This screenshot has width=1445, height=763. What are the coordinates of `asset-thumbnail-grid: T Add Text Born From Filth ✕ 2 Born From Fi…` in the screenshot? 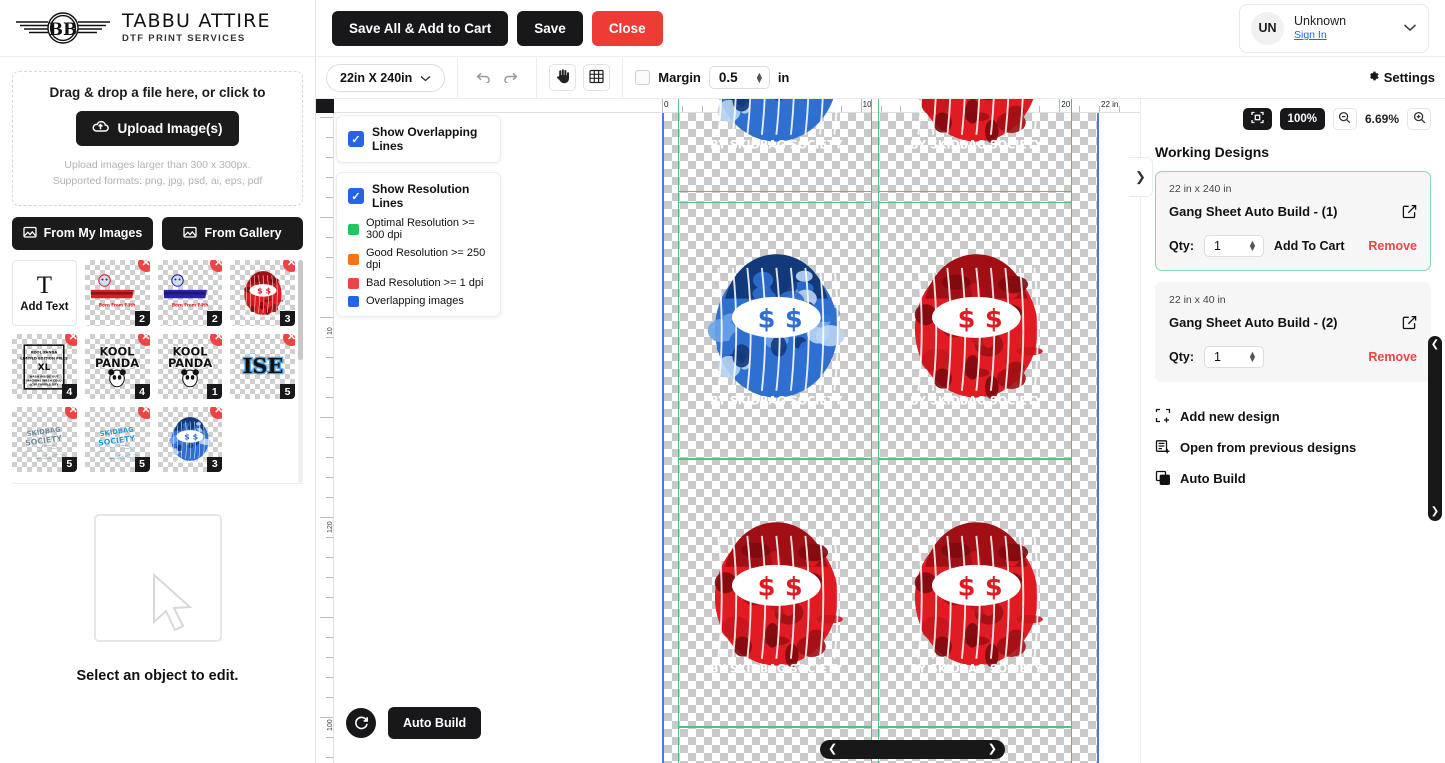 It's located at (157, 365).